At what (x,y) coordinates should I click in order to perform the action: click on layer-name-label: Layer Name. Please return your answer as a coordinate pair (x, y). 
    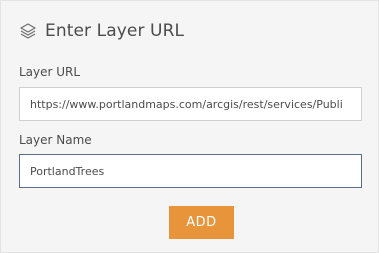
    Looking at the image, I should click on (55, 140).